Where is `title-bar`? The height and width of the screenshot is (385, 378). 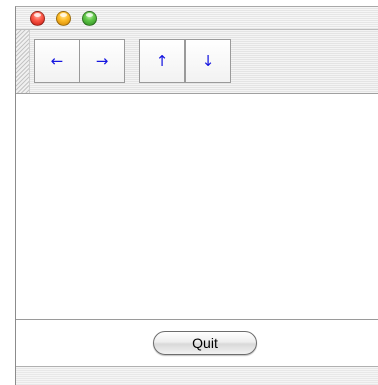 title-bar is located at coordinates (197, 18).